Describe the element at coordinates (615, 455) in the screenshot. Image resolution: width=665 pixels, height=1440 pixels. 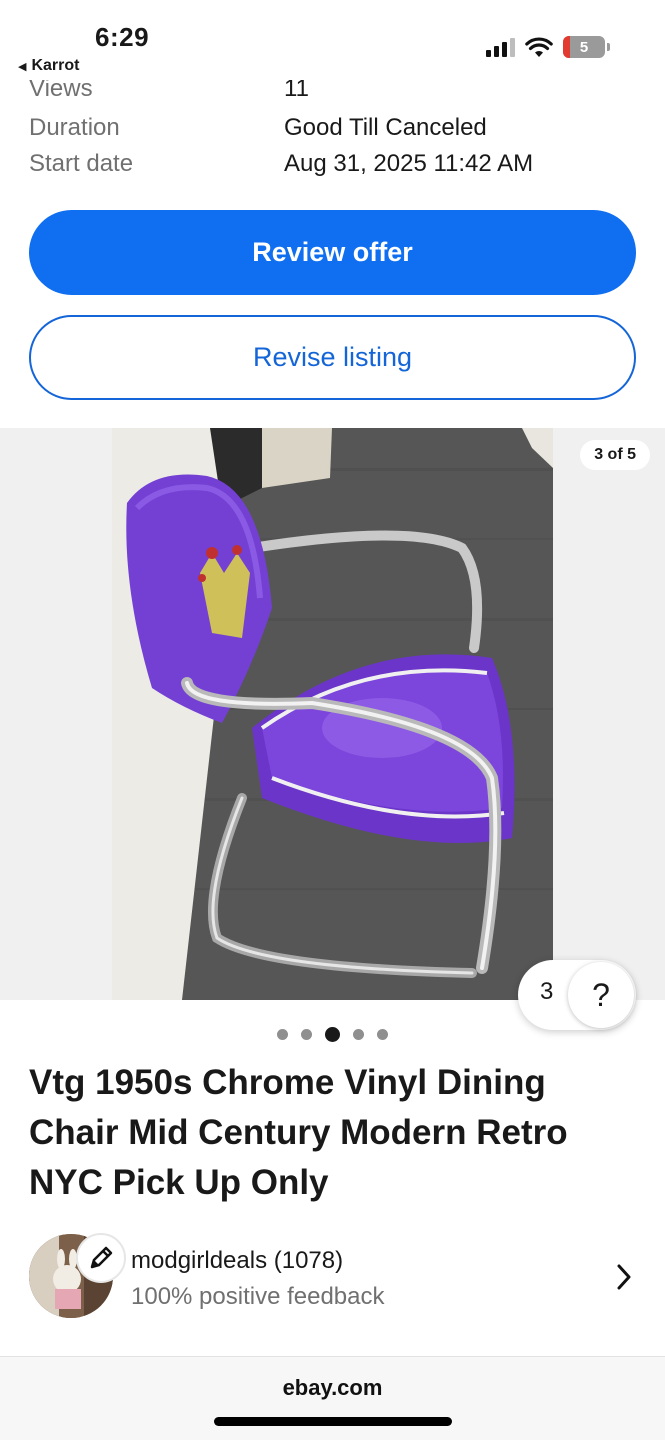
I see `image-counter-badge: 3 of 5` at that location.